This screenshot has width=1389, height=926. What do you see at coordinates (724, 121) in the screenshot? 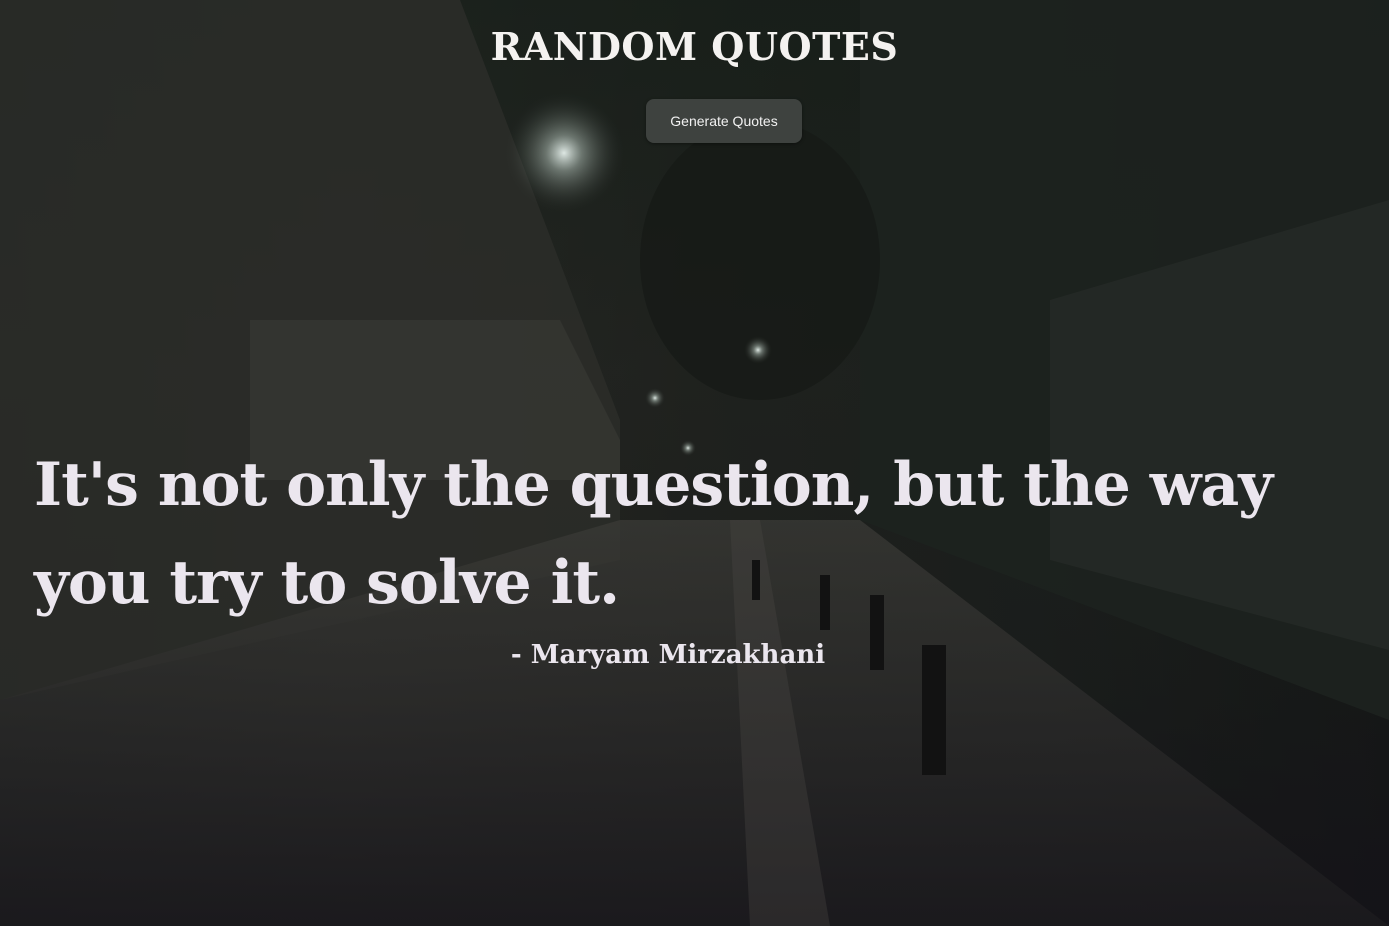
I see `generate-quotes-button: Generate Quotes` at bounding box center [724, 121].